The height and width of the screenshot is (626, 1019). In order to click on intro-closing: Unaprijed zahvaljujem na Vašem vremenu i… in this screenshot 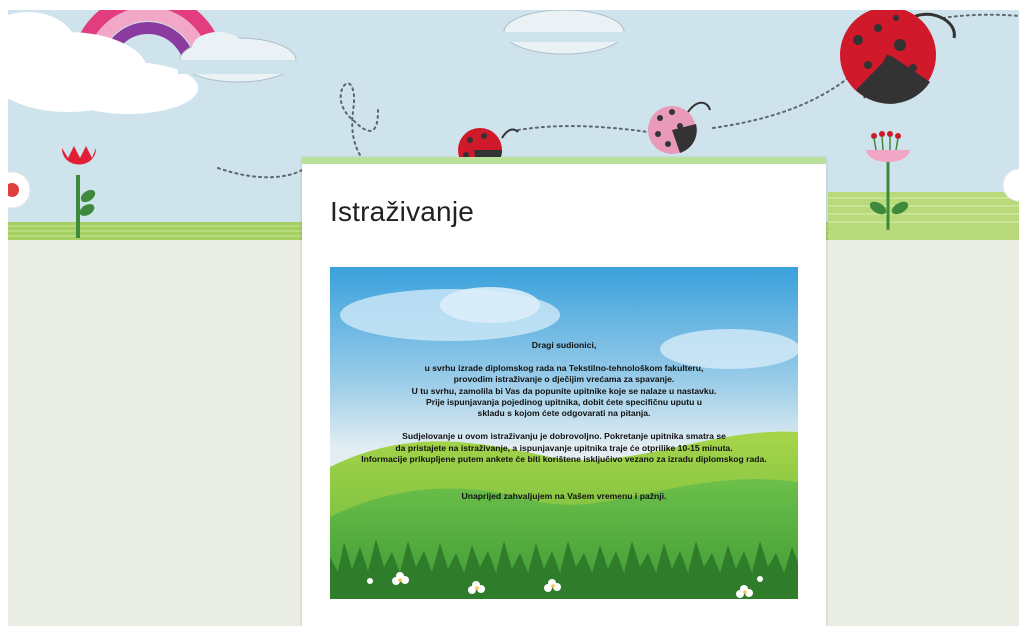, I will do `click(564, 495)`.